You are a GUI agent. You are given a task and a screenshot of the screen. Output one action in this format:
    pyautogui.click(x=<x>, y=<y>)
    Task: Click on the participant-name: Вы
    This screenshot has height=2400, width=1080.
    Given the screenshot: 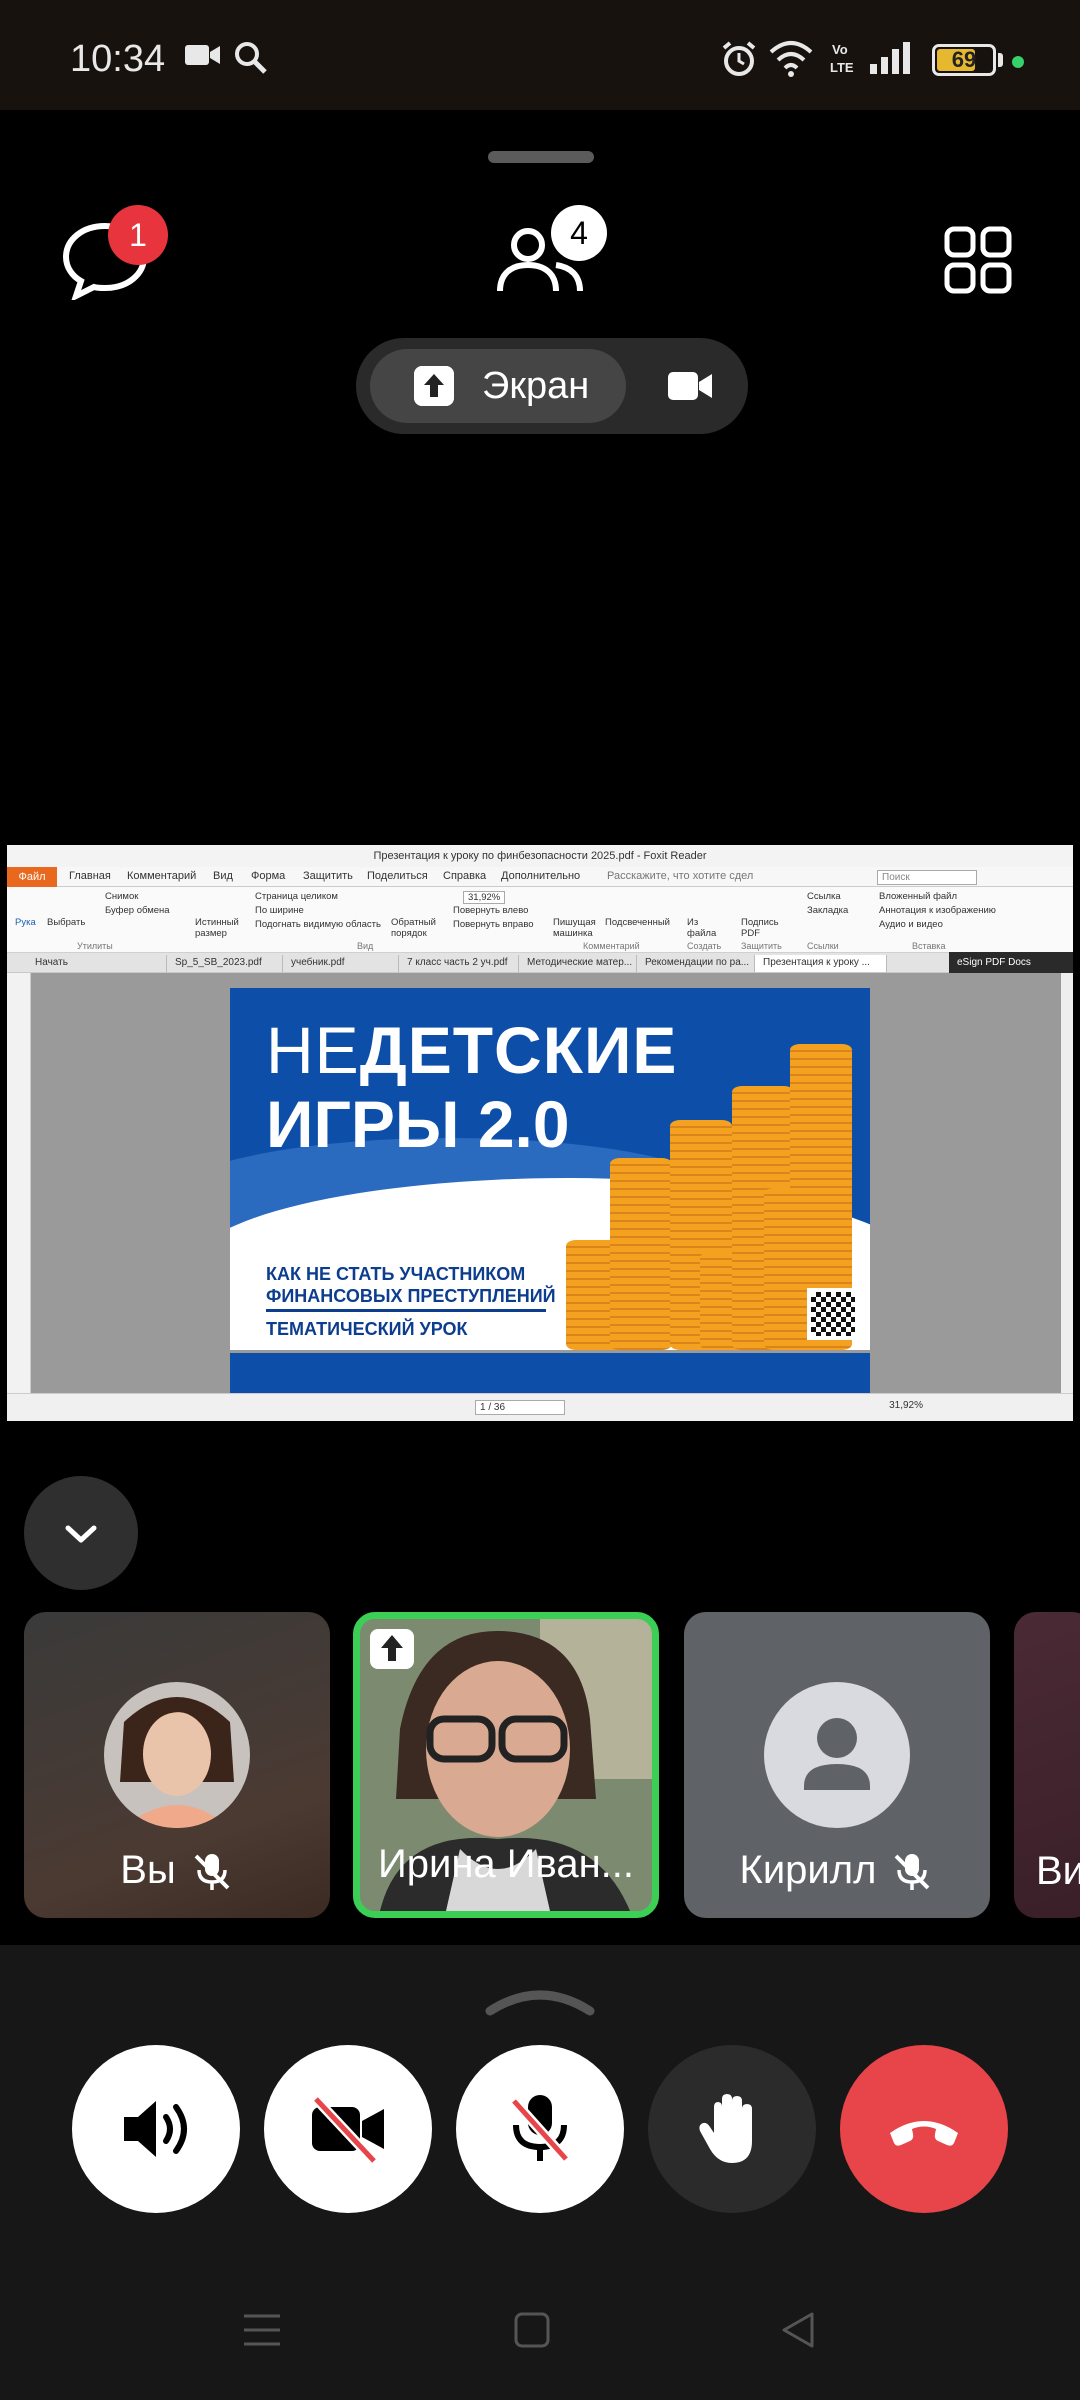 What is the action you would take?
    pyautogui.click(x=177, y=1871)
    